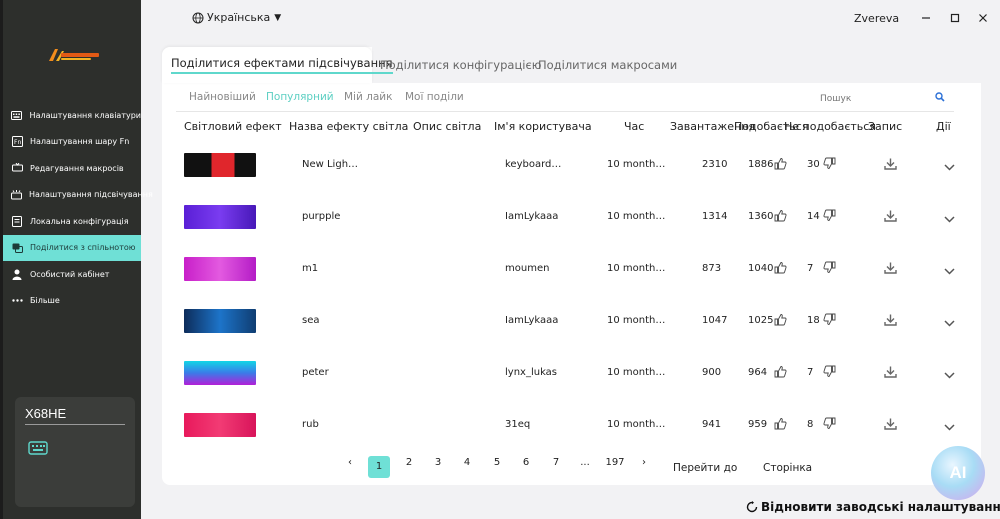  I want to click on username-cell: 31eq, so click(518, 424).